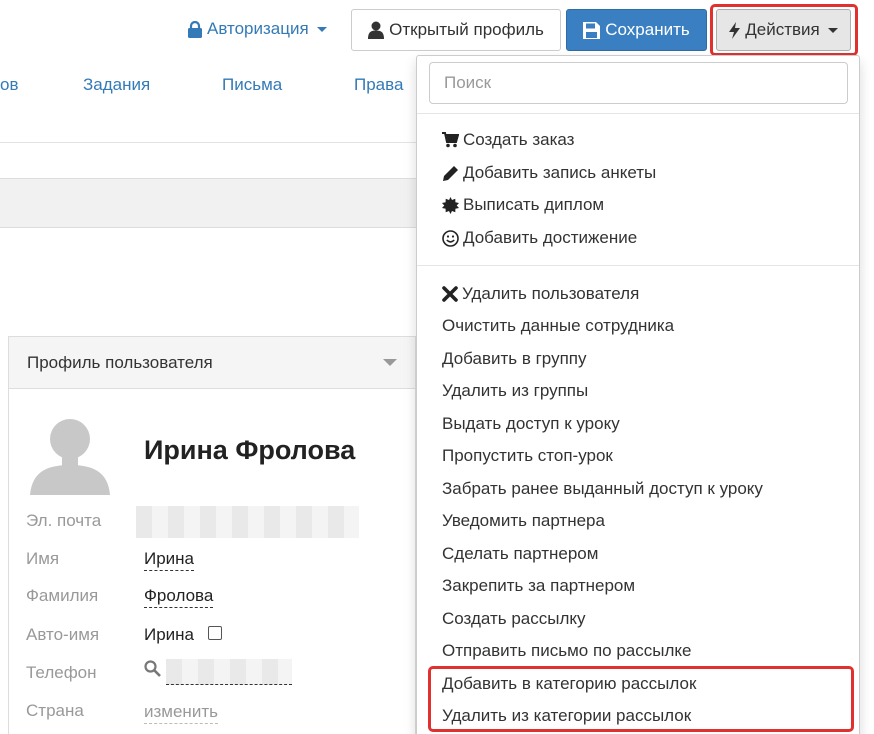  What do you see at coordinates (638, 83) in the screenshot?
I see `dropdown-search-input` at bounding box center [638, 83].